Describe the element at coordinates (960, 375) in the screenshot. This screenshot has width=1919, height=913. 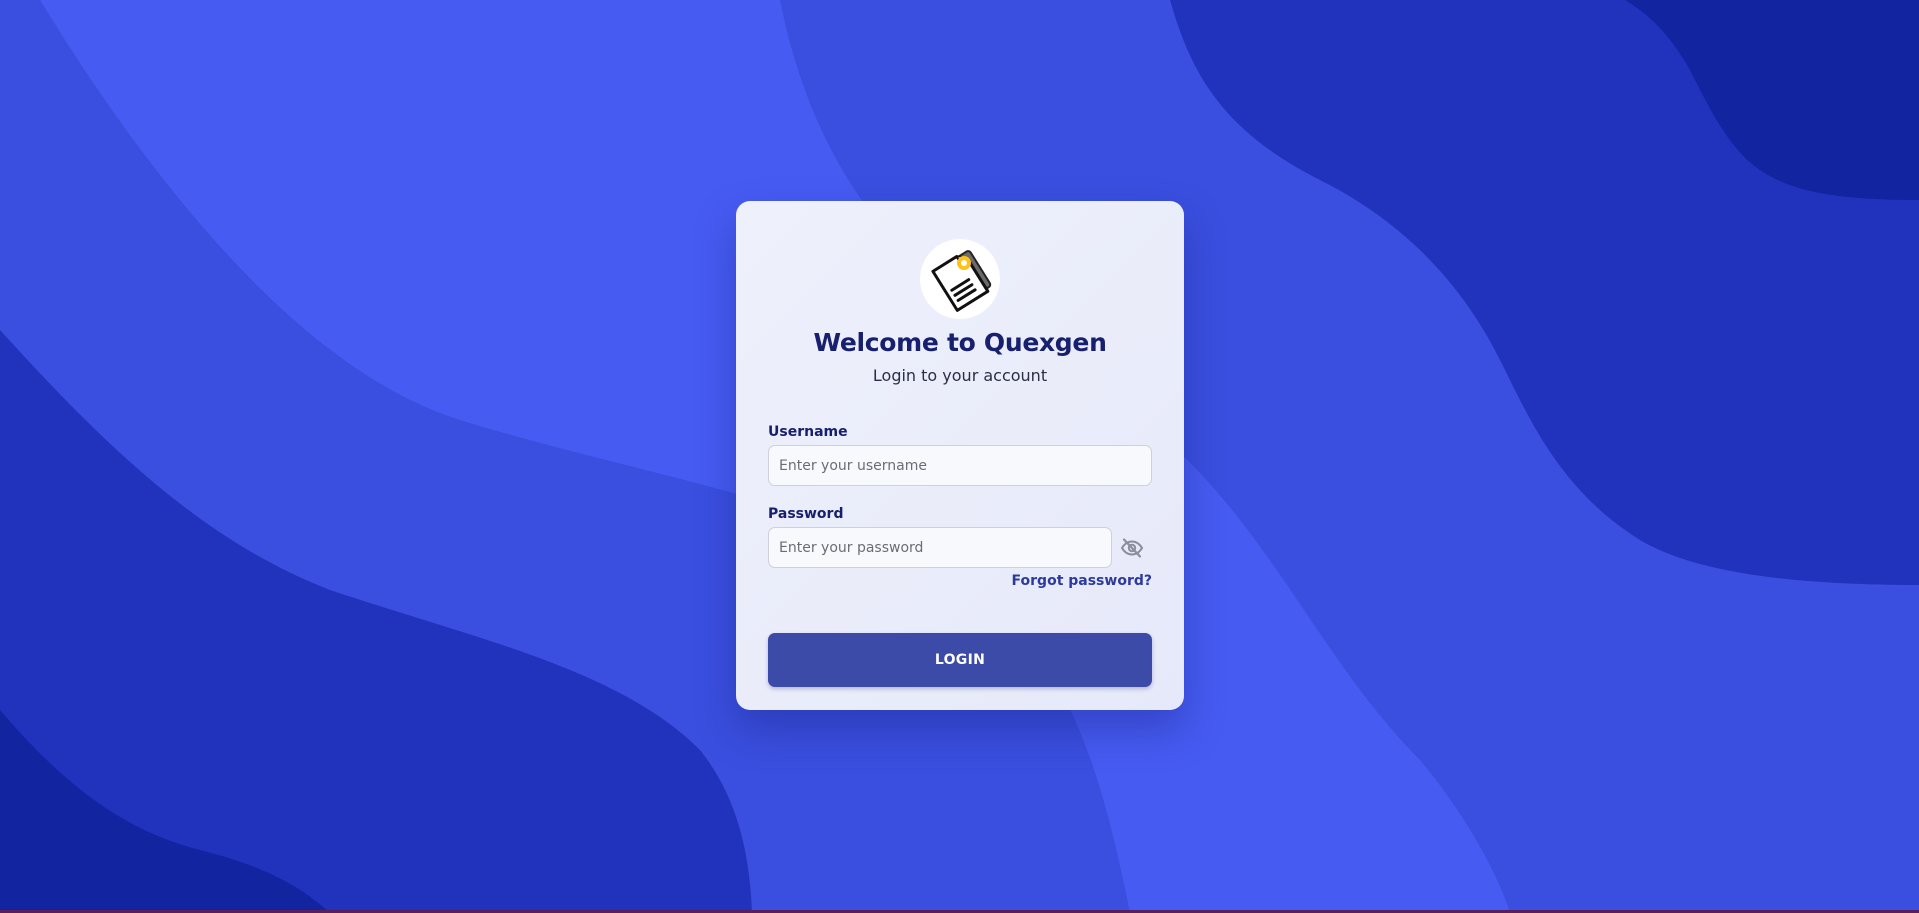
I see `page-subtitle: Login to your account` at that location.